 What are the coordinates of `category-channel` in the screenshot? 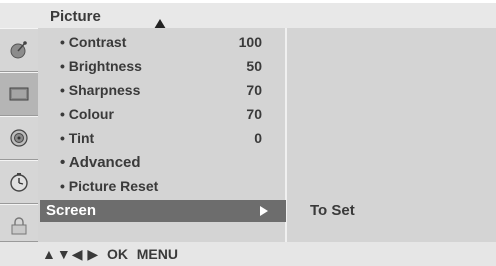 It's located at (19, 50).